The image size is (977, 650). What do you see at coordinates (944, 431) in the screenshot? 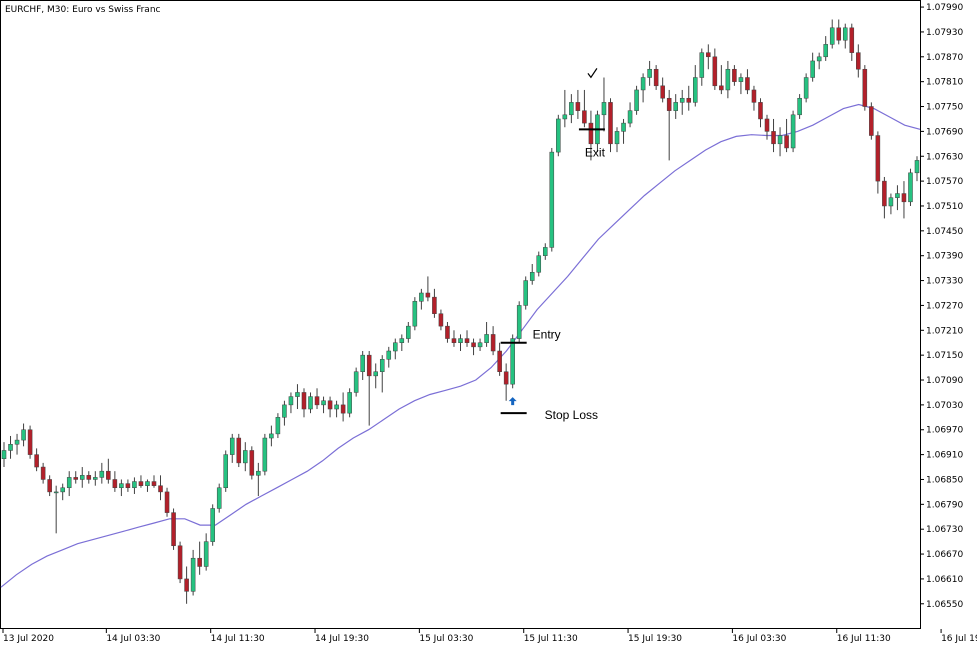
I see `y-tick-label: 1.06970` at bounding box center [944, 431].